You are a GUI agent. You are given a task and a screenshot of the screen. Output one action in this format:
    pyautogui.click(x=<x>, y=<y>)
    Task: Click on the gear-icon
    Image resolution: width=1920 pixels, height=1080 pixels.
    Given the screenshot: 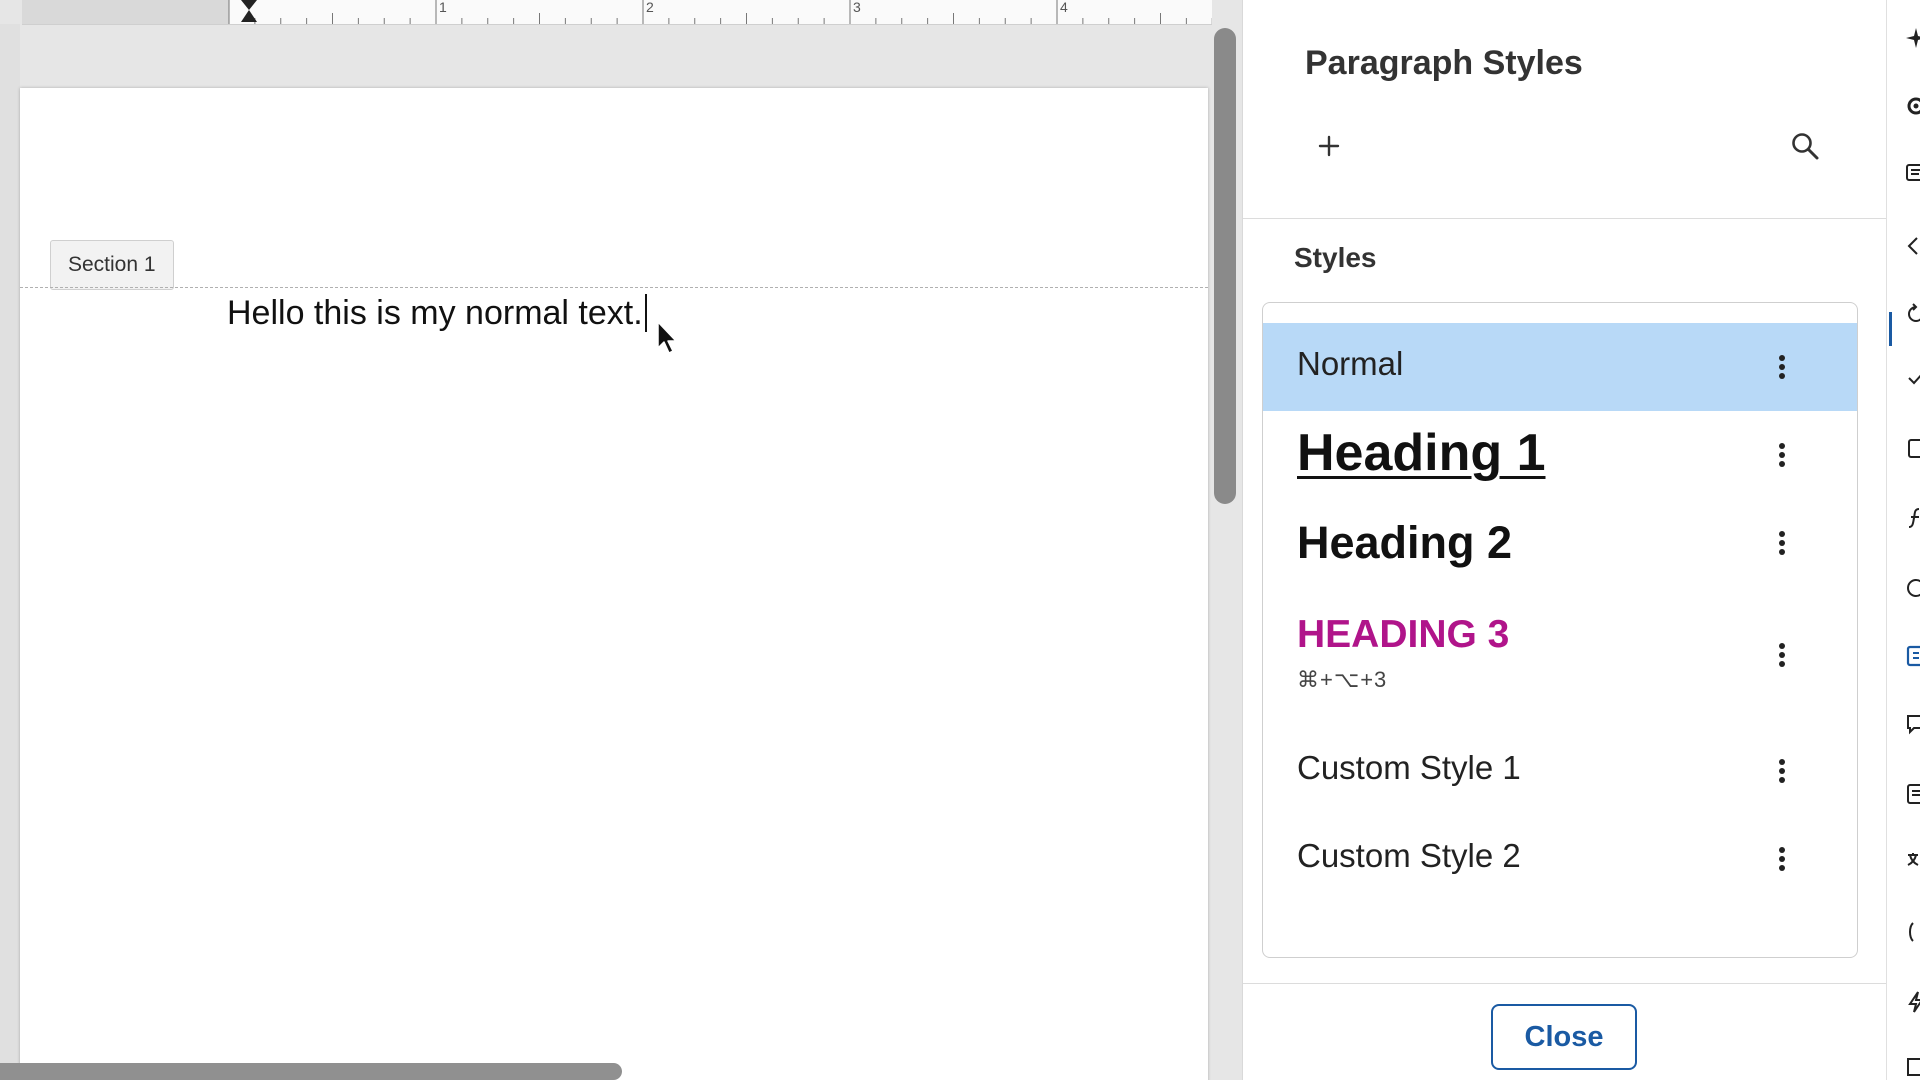 What is the action you would take?
    pyautogui.click(x=1912, y=106)
    